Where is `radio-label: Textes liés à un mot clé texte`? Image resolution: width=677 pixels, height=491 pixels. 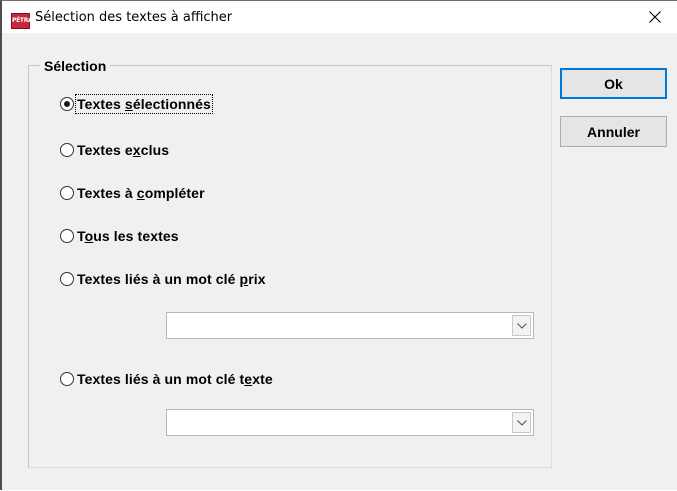
radio-label: Textes liés à un mot clé texte is located at coordinates (175, 379).